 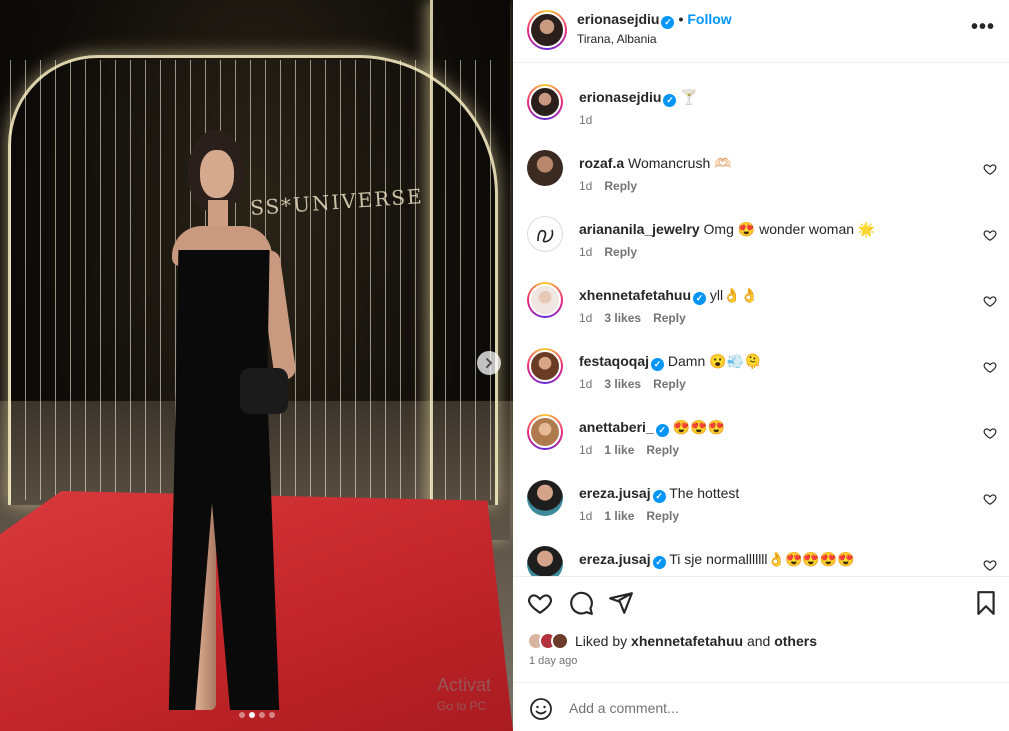 I want to click on header-user-line: erionasejdiu ✓ • Follow, so click(x=654, y=20).